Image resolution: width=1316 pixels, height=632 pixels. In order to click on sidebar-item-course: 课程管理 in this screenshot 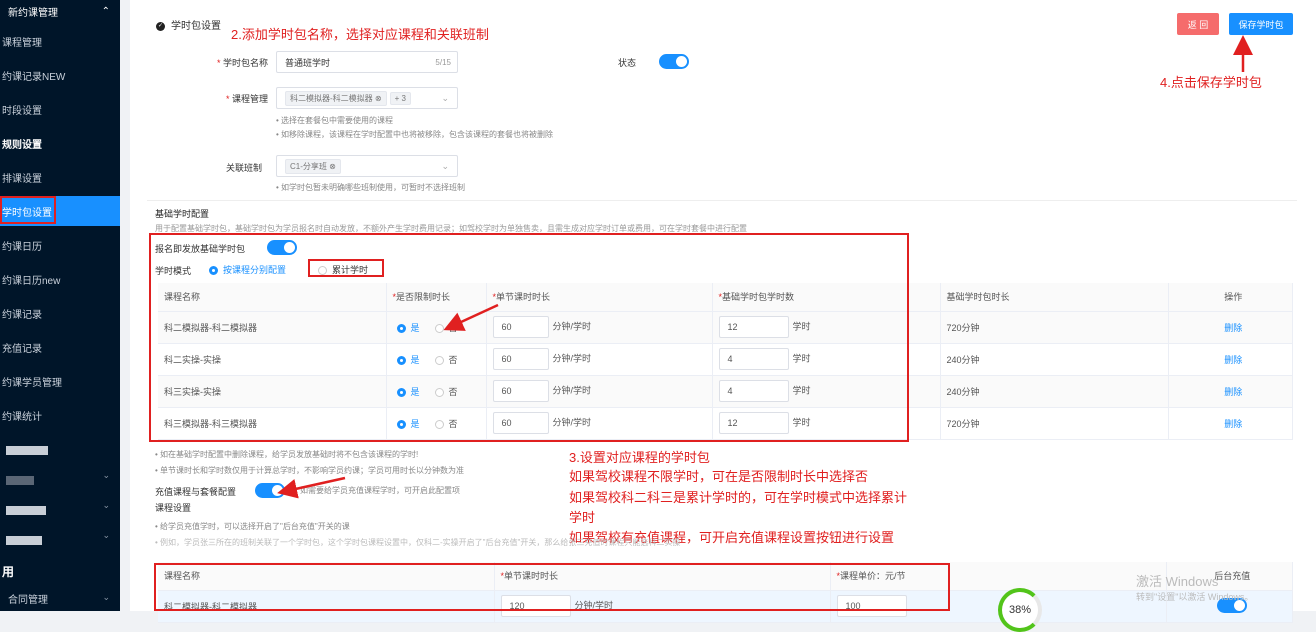, I will do `click(60, 41)`.